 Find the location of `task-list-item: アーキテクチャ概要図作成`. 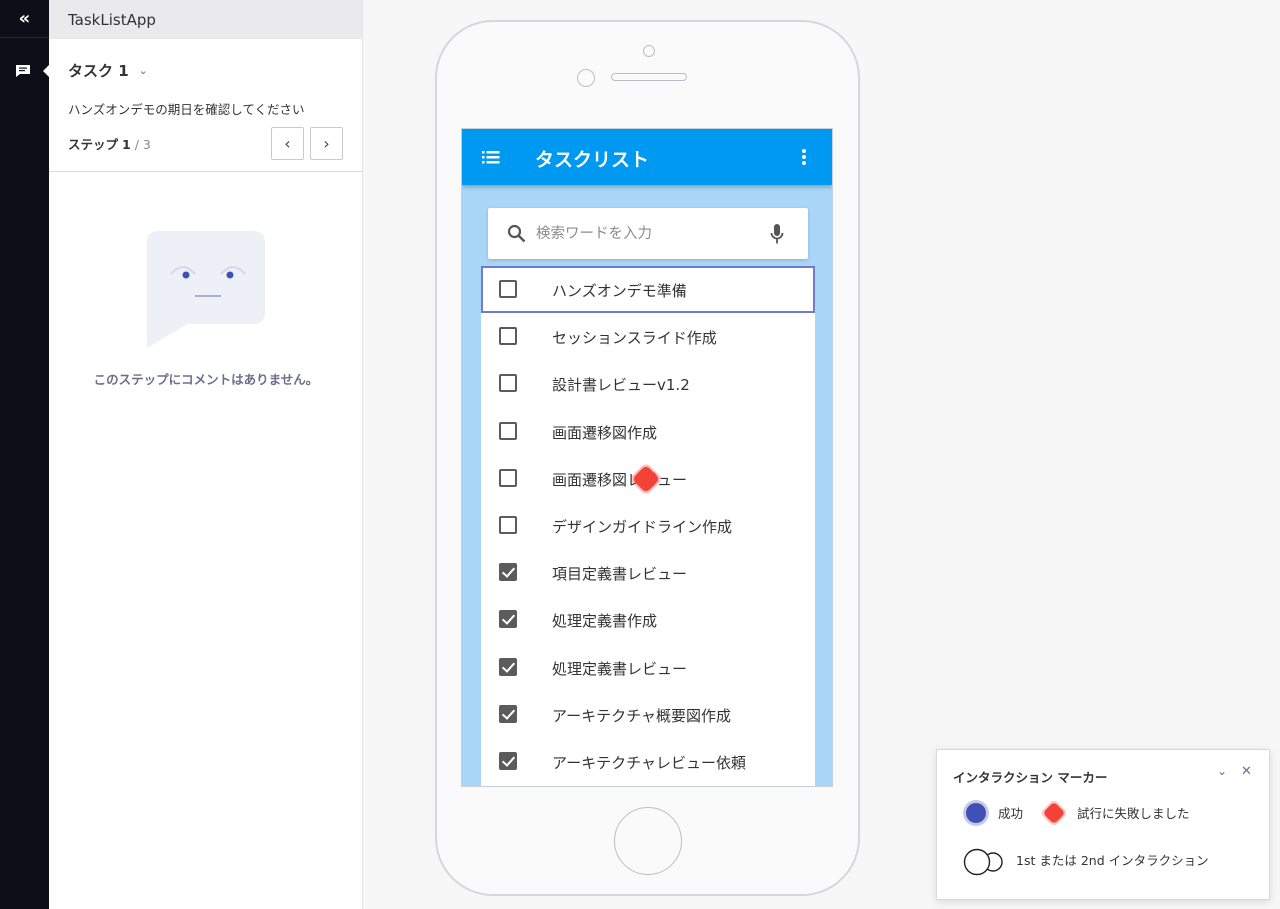

task-list-item: アーキテクチャ概要図作成 is located at coordinates (648, 714).